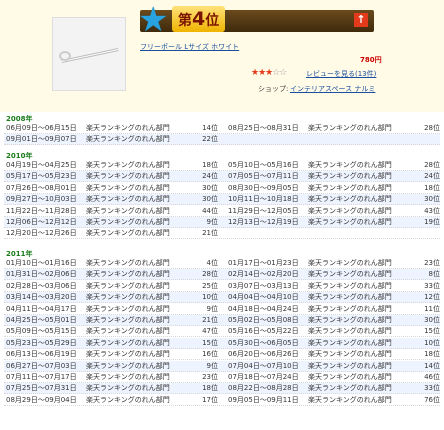  I want to click on ranking-entry: 12月13日～12月19日 楽天ランキングのれん部門 19位, so click(335, 222).